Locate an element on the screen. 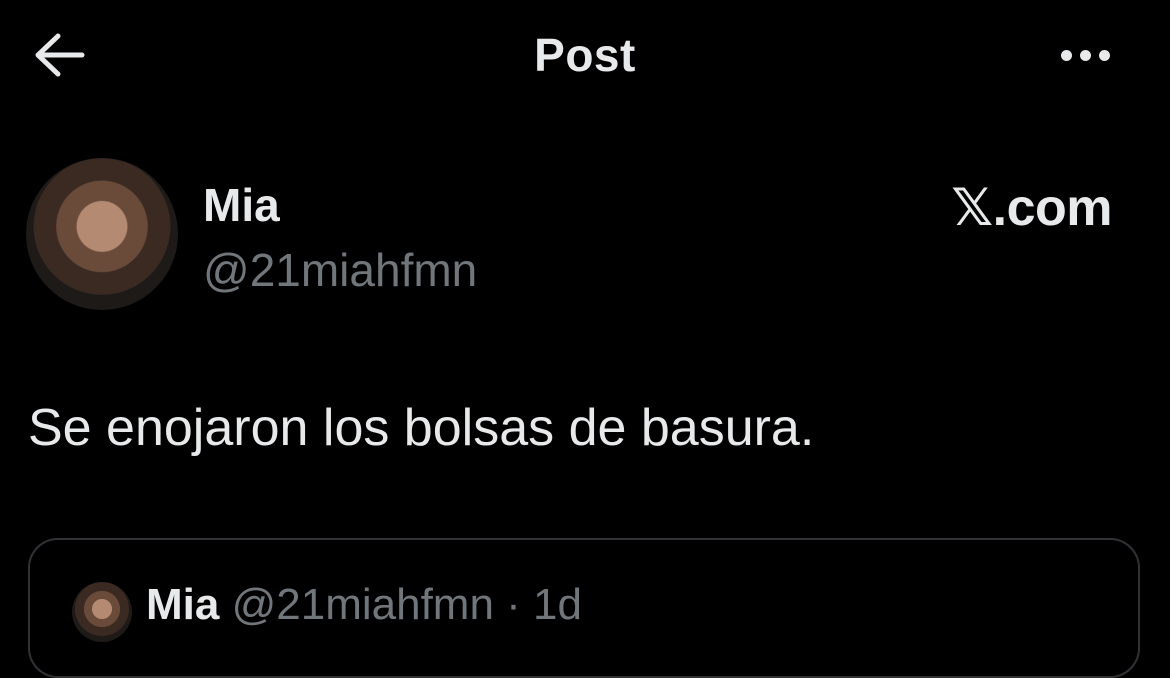  author-name: Mia is located at coordinates (241, 205).